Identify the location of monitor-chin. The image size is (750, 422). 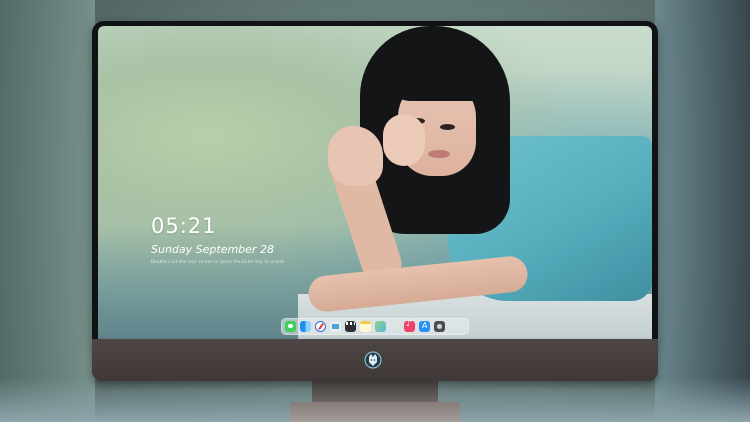
(375, 360).